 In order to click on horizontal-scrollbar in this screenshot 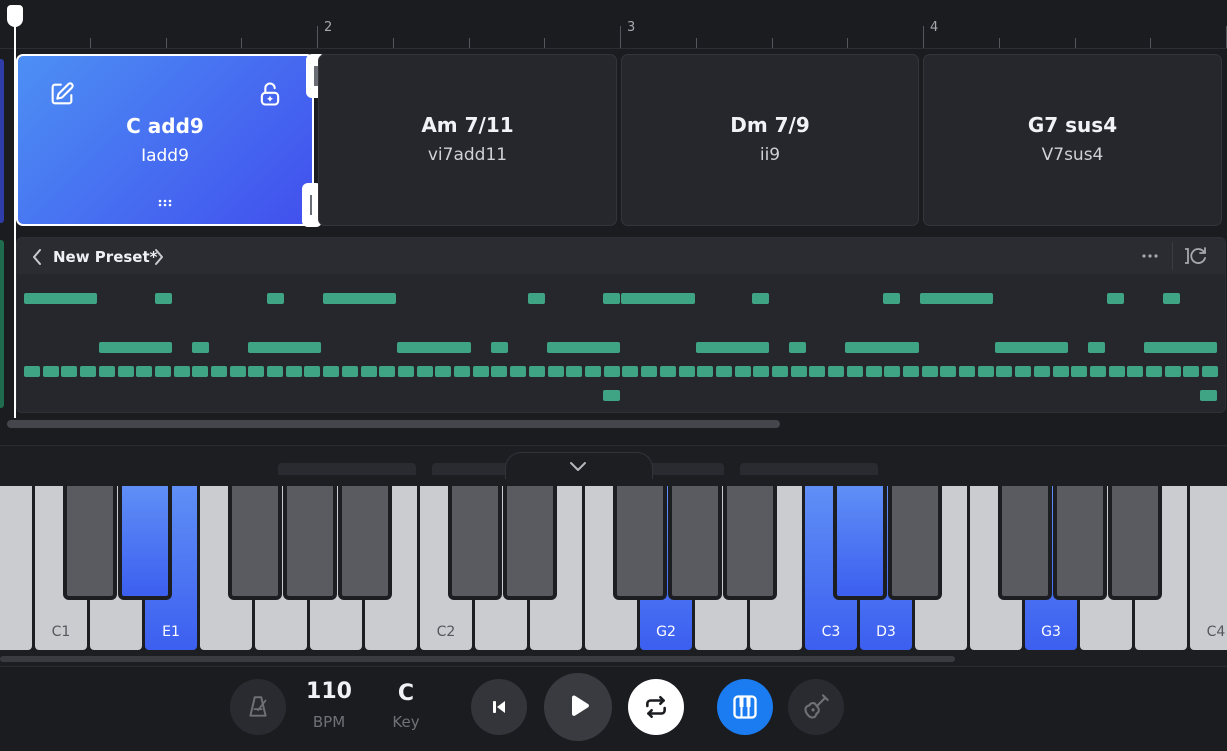, I will do `click(393, 424)`.